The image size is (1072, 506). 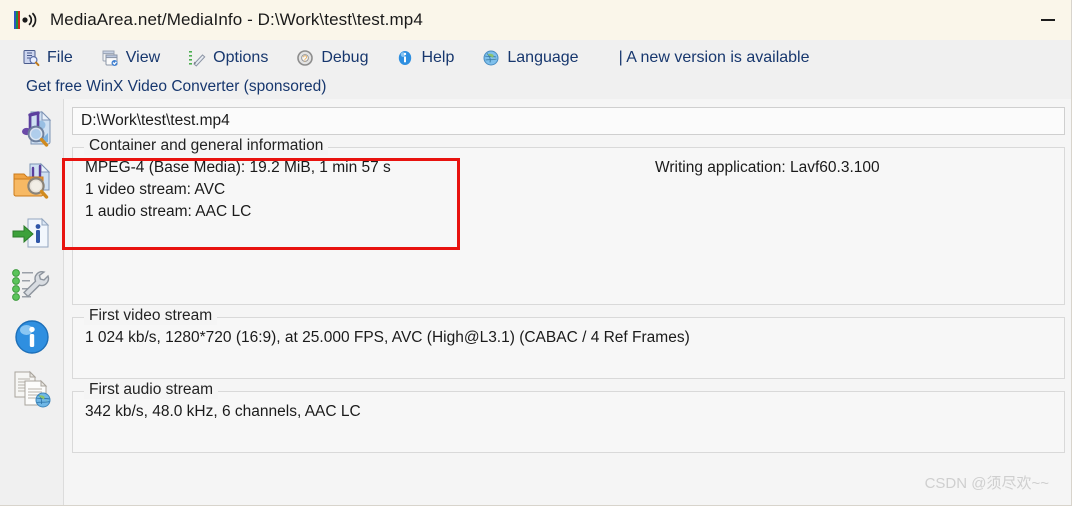 I want to click on green-arrow-info-icon, so click(x=32, y=235).